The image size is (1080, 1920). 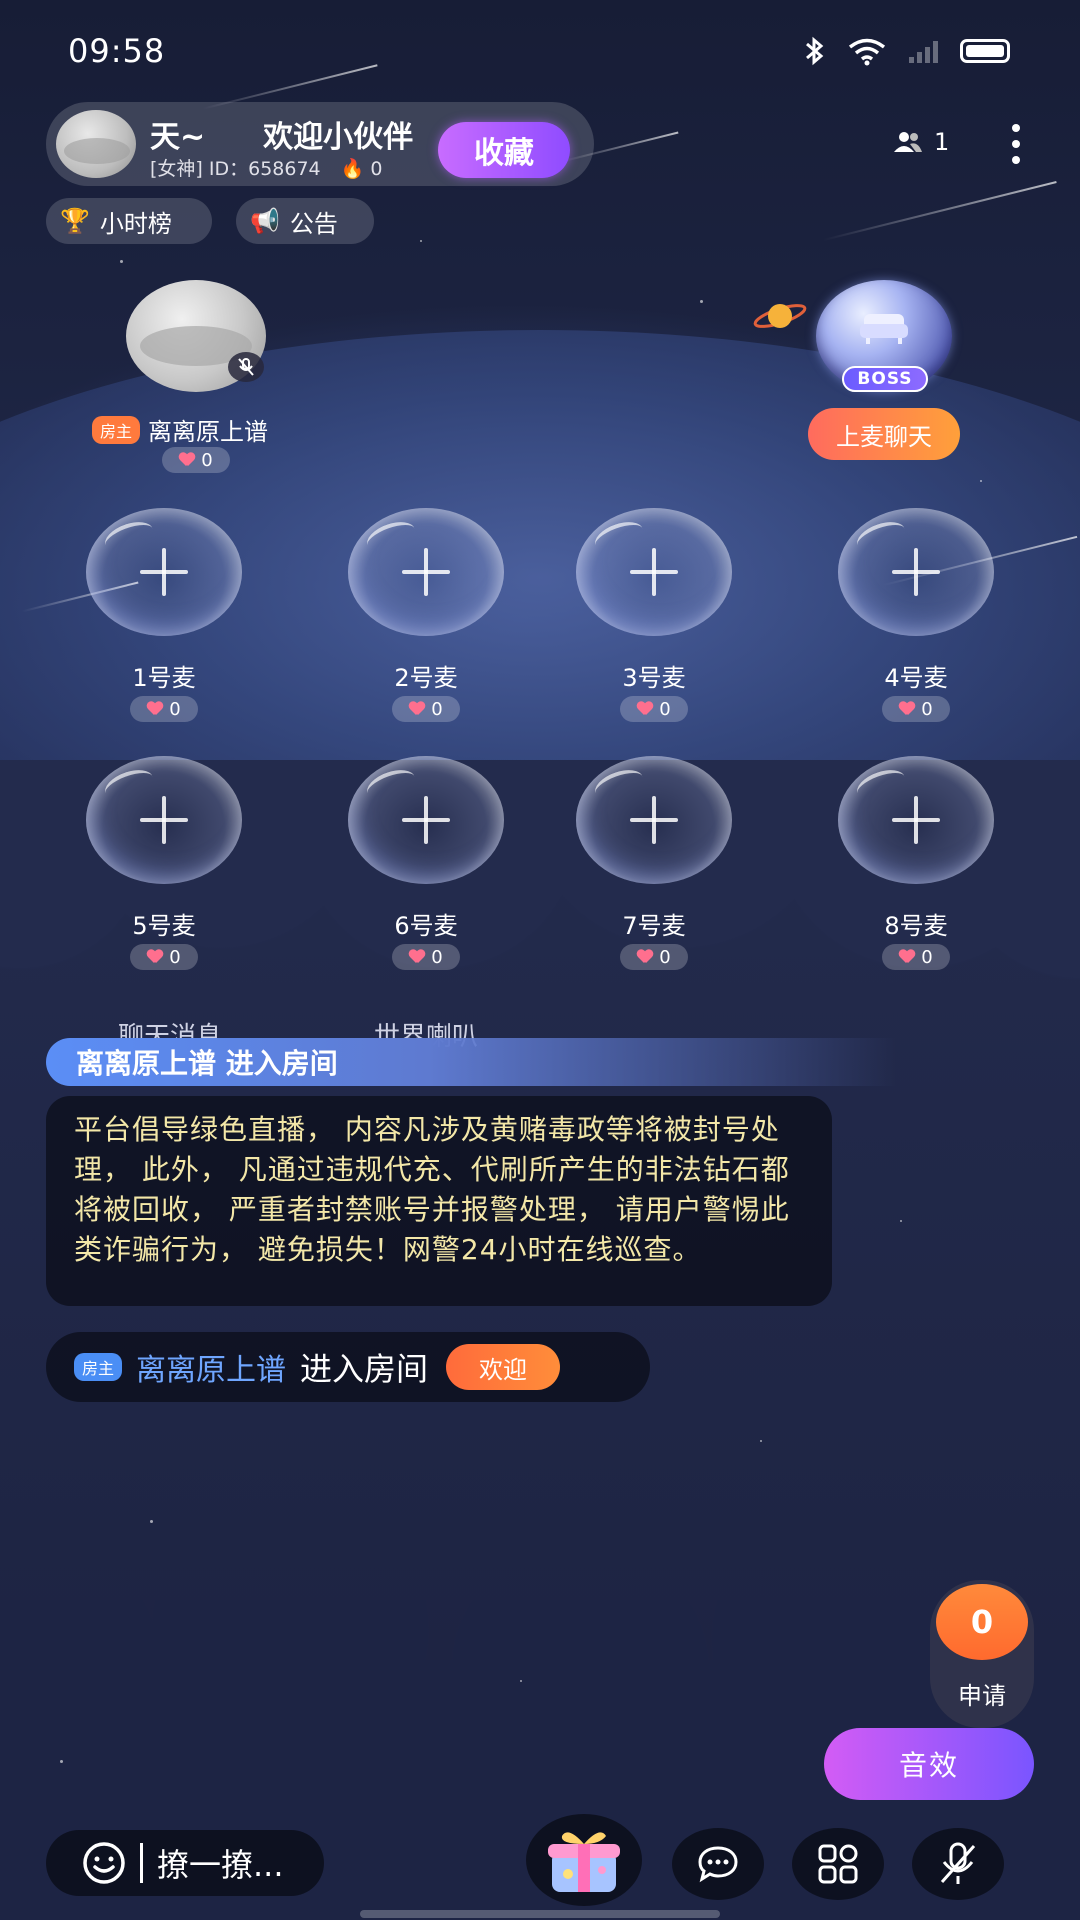 I want to click on announcement-button: 📢 公告, so click(x=305, y=221).